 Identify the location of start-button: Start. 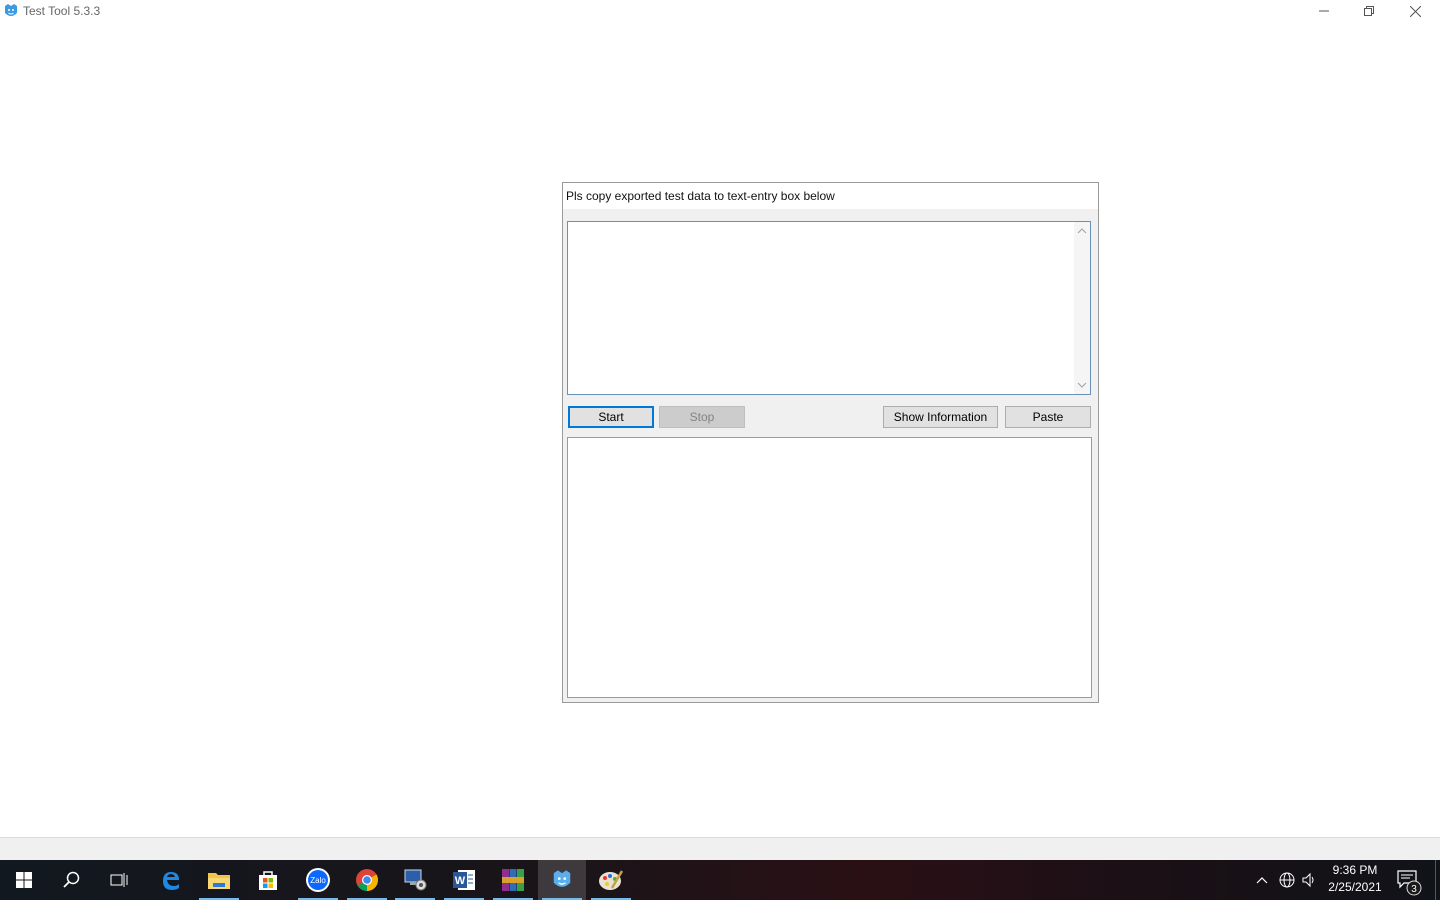
(611, 417).